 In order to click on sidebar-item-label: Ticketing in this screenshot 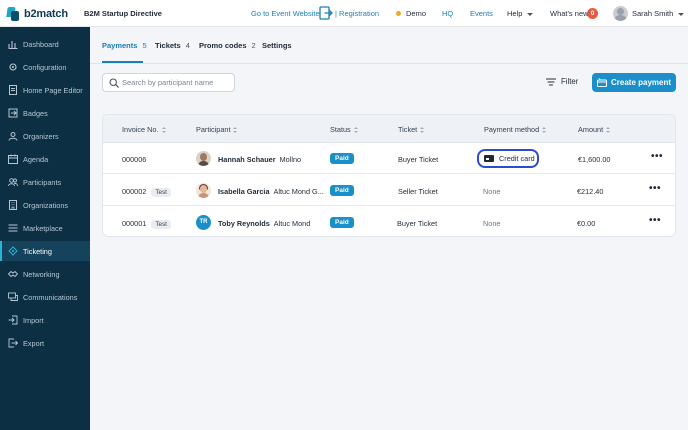, I will do `click(37, 251)`.